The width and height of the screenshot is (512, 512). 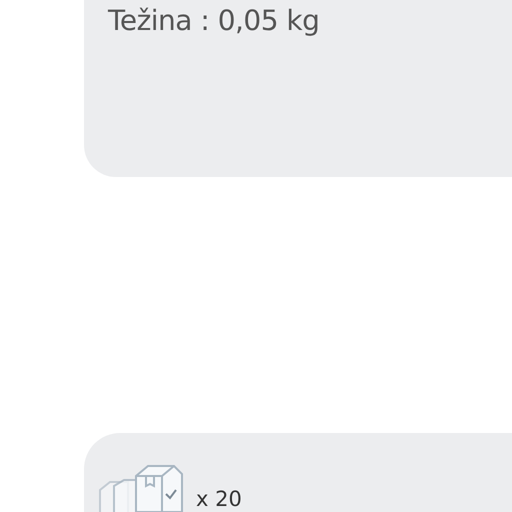 What do you see at coordinates (214, 20) in the screenshot?
I see `weight-text: Težina : 0,05 kg` at bounding box center [214, 20].